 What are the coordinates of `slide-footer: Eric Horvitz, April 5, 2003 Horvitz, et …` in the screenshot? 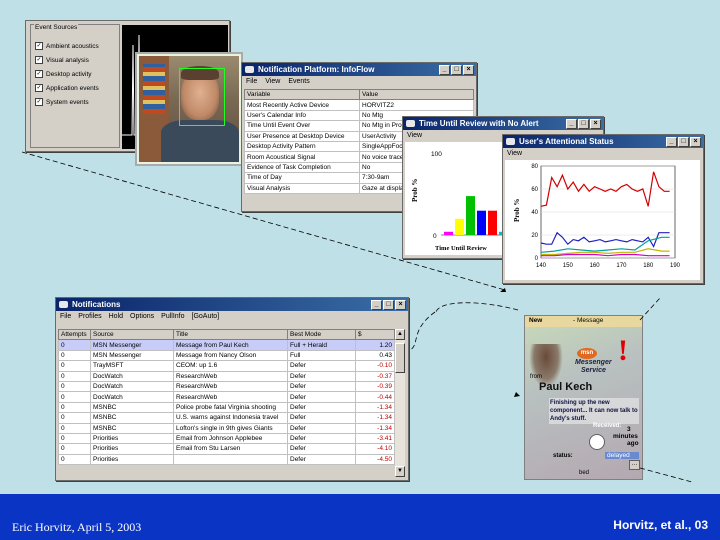 It's located at (360, 517).